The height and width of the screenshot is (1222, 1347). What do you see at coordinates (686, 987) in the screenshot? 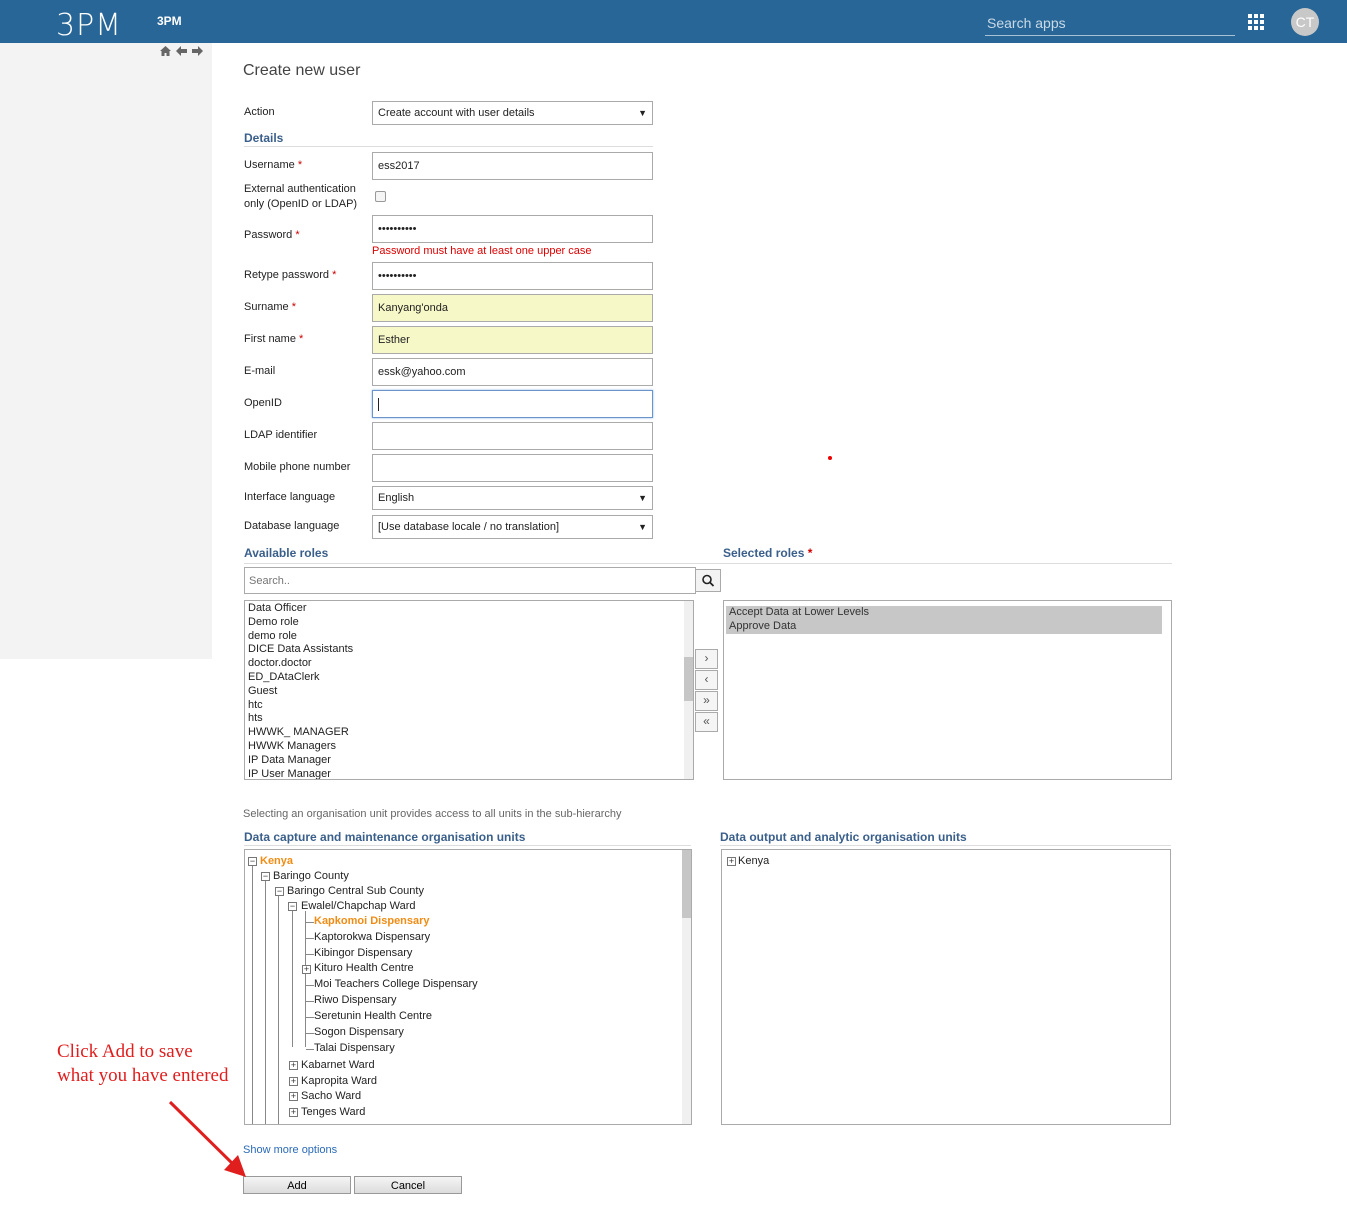
I see `capture-tree-scrollbar` at bounding box center [686, 987].